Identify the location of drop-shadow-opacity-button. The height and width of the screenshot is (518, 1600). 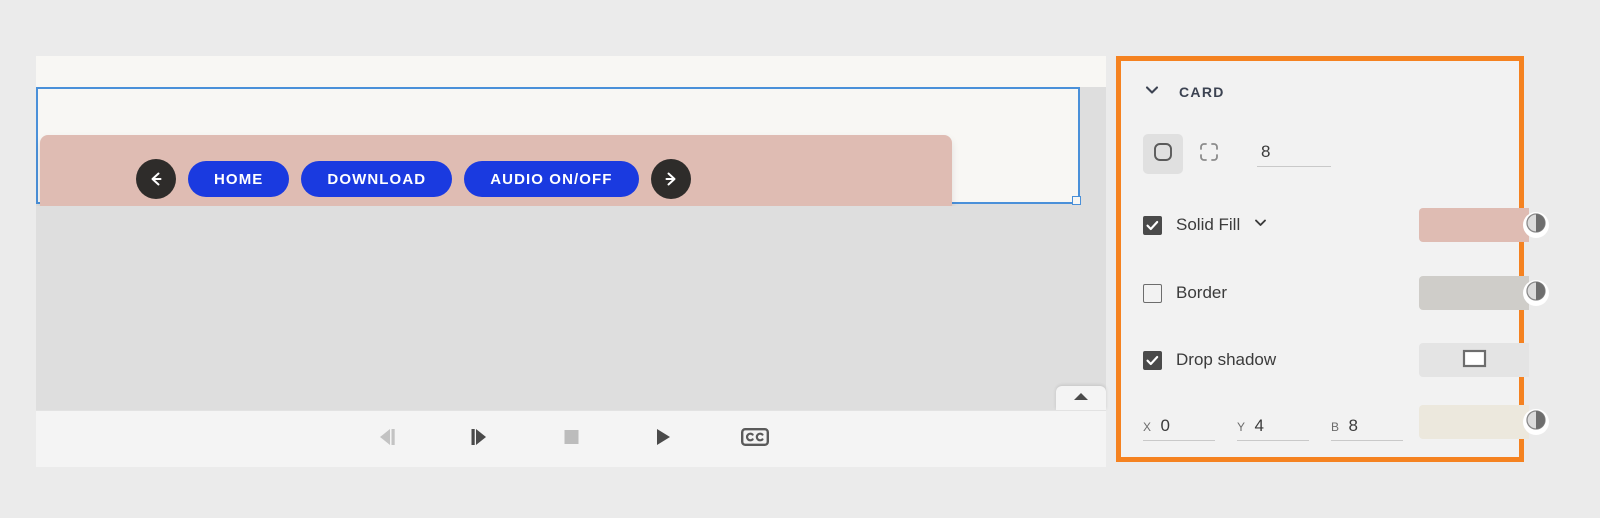
(1536, 422).